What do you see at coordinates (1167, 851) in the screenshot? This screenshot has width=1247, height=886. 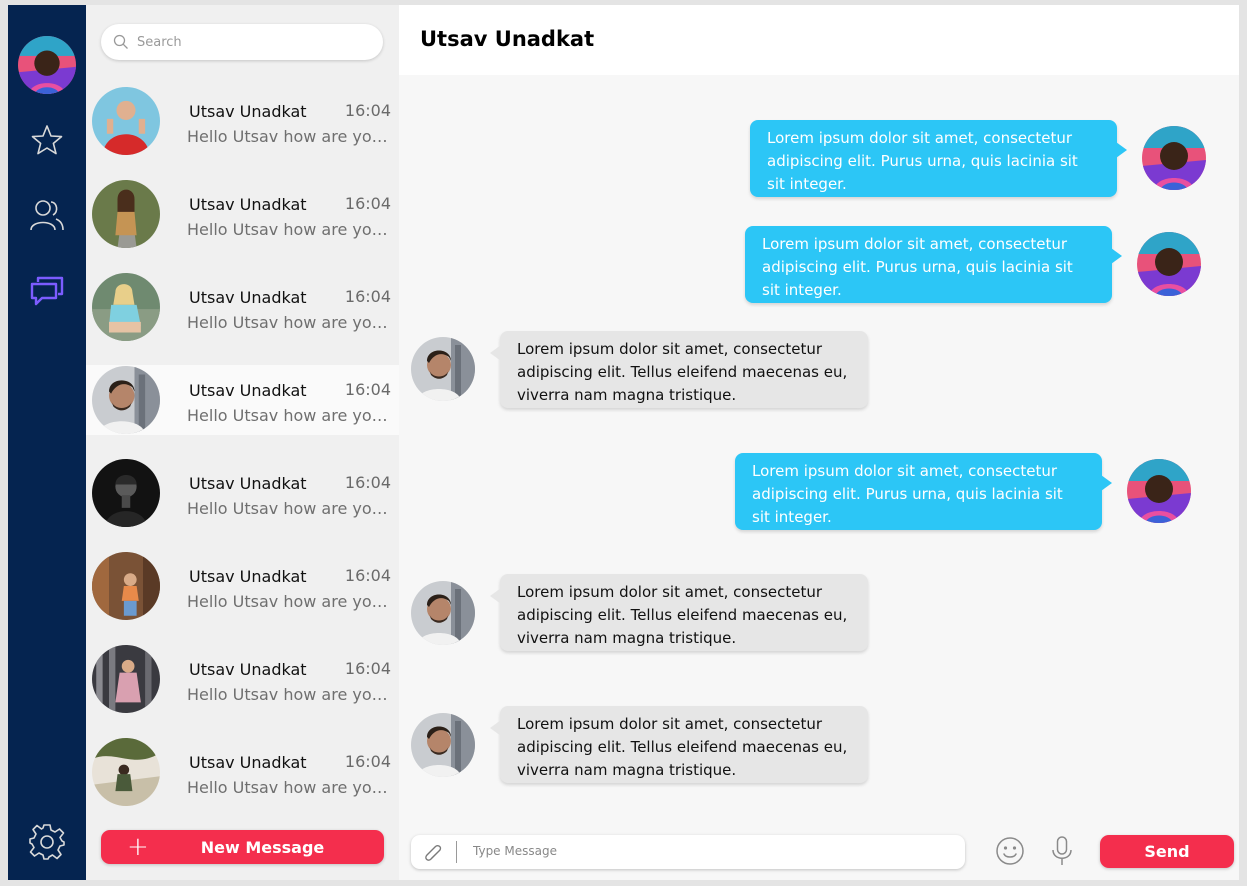 I see `send-button: Send` at bounding box center [1167, 851].